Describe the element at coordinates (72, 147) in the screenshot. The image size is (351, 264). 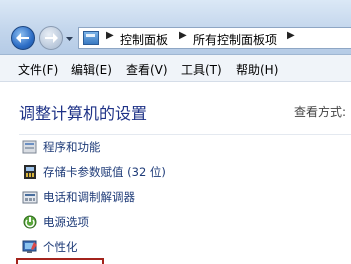
I see `list-item-label: 程序和功能` at that location.